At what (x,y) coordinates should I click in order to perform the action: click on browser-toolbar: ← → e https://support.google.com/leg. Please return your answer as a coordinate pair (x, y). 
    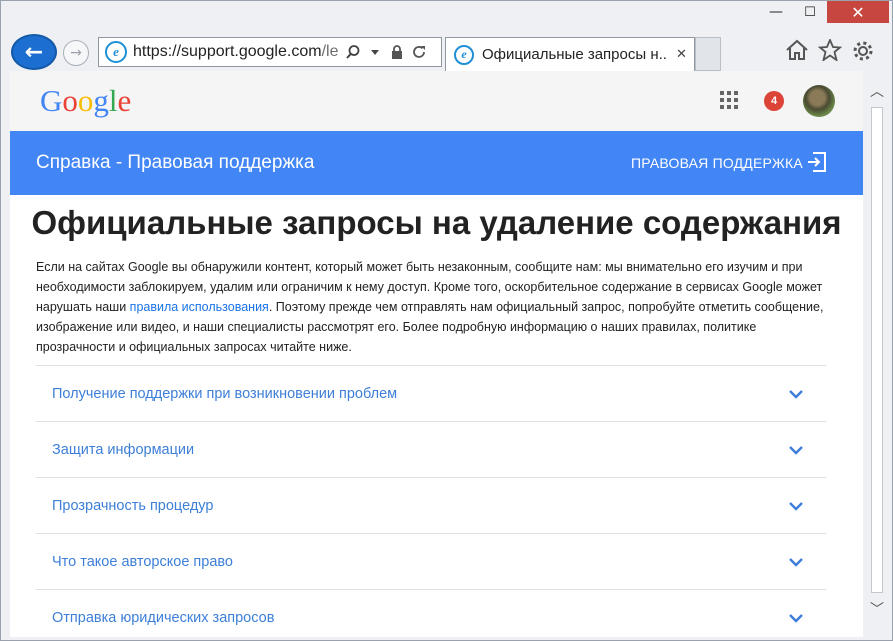
    Looking at the image, I should click on (446, 51).